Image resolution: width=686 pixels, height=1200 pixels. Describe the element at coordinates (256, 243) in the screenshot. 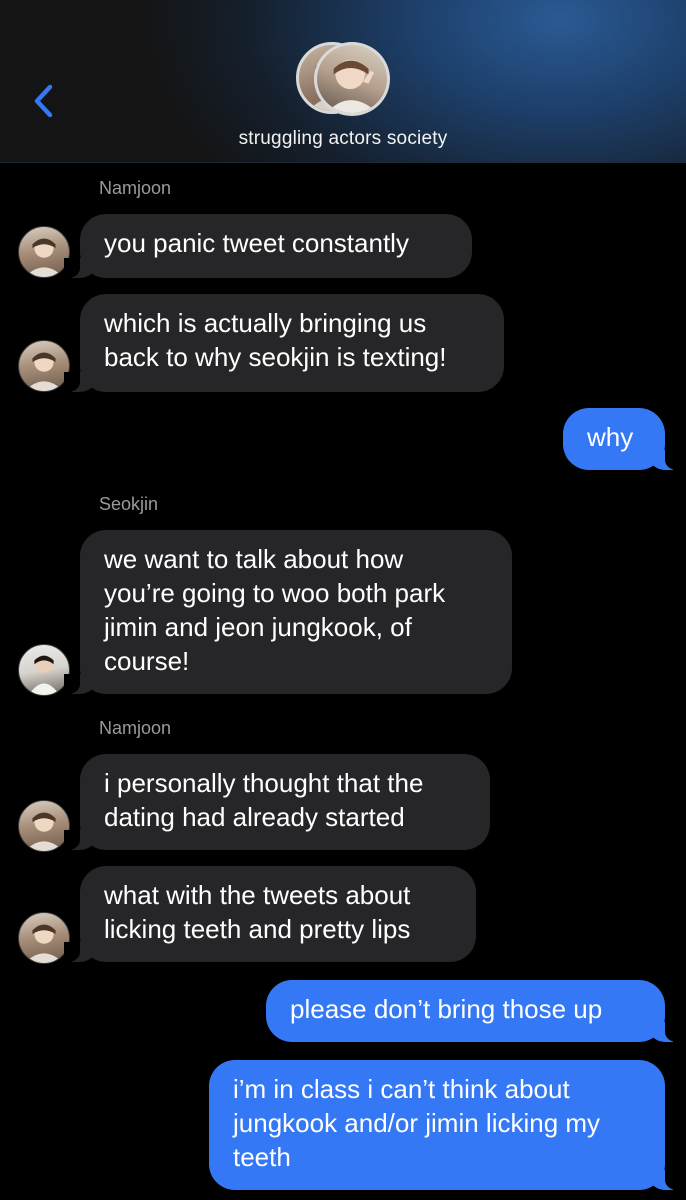

I see `message-text: you panic tweet constantly` at that location.